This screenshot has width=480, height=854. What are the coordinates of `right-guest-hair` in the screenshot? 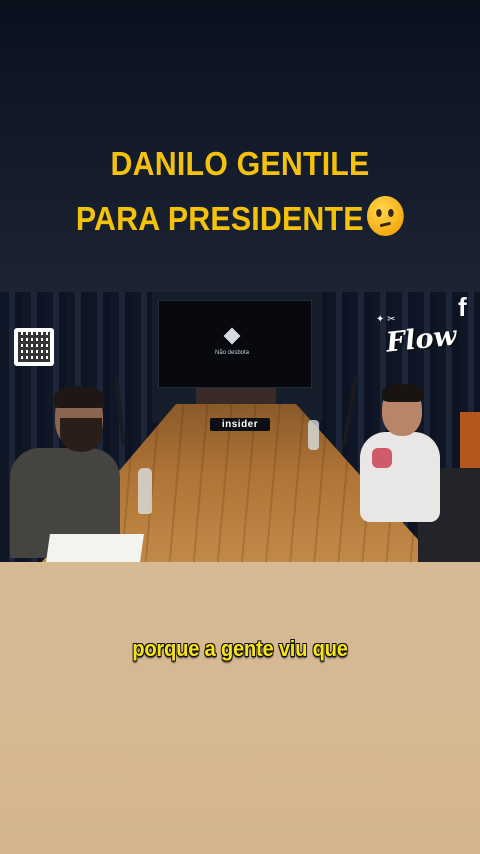 It's located at (403, 393).